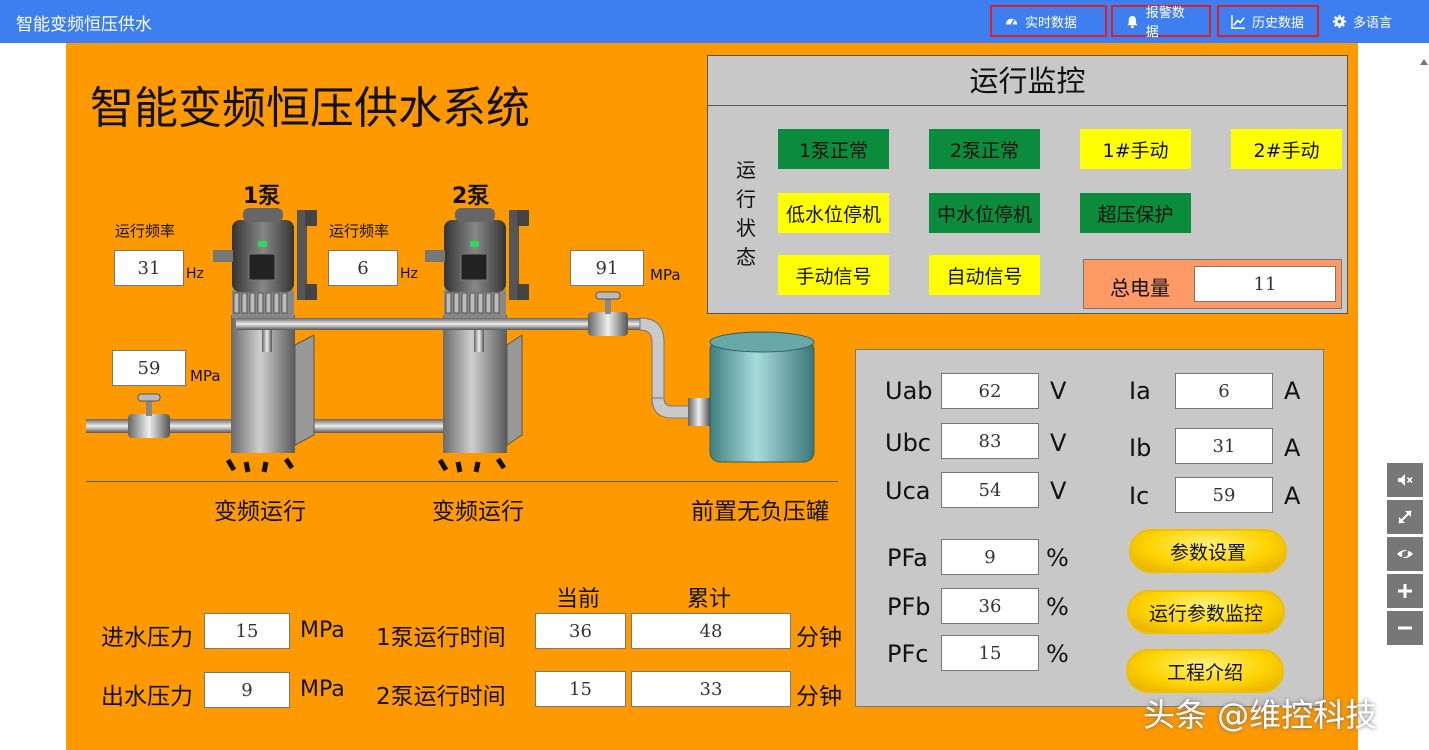 The image size is (1429, 750). What do you see at coordinates (145, 231) in the screenshot?
I see `pump1-freq-label: 运行频率` at bounding box center [145, 231].